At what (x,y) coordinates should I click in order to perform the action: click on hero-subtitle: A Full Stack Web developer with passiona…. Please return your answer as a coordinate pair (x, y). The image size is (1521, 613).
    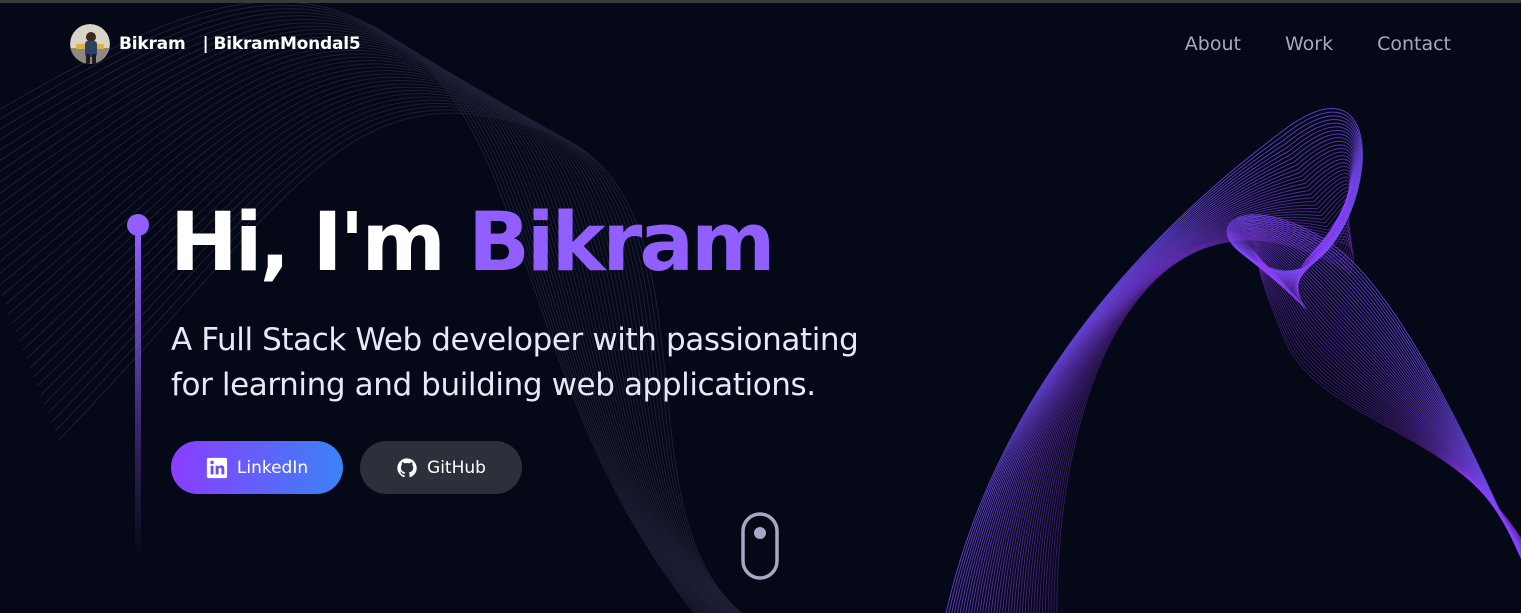
    Looking at the image, I should click on (571, 363).